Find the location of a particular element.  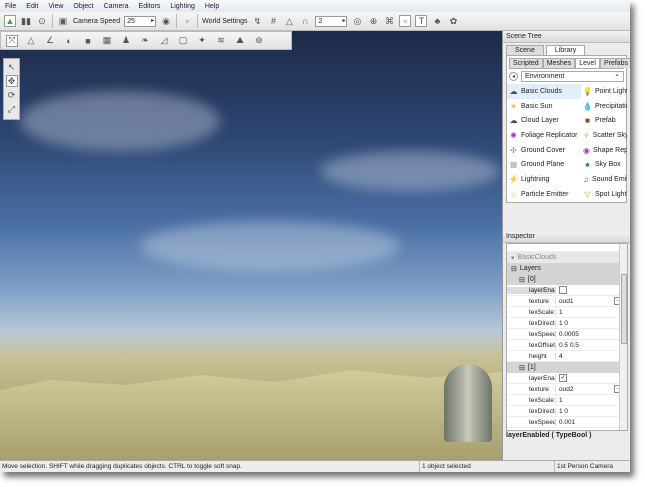

camera-speed-input: 25 is located at coordinates (140, 21).